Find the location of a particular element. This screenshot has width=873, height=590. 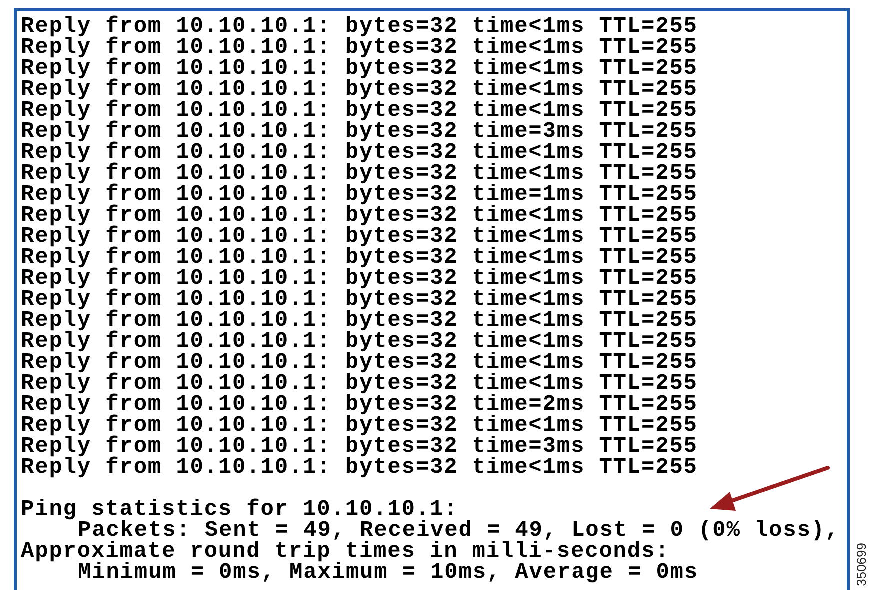

figure-number: 350699 is located at coordinates (861, 564).